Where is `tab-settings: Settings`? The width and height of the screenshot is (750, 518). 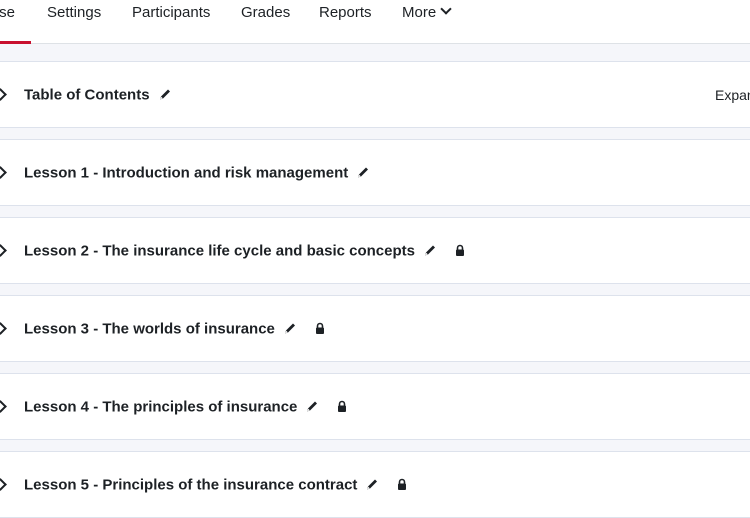
tab-settings: Settings is located at coordinates (74, 22).